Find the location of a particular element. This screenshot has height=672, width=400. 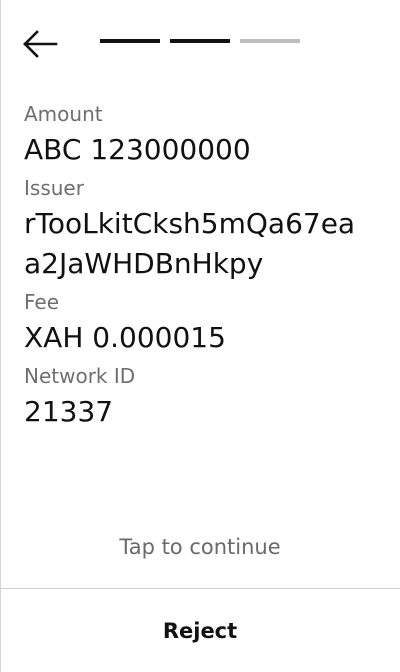

back-button is located at coordinates (40, 44).